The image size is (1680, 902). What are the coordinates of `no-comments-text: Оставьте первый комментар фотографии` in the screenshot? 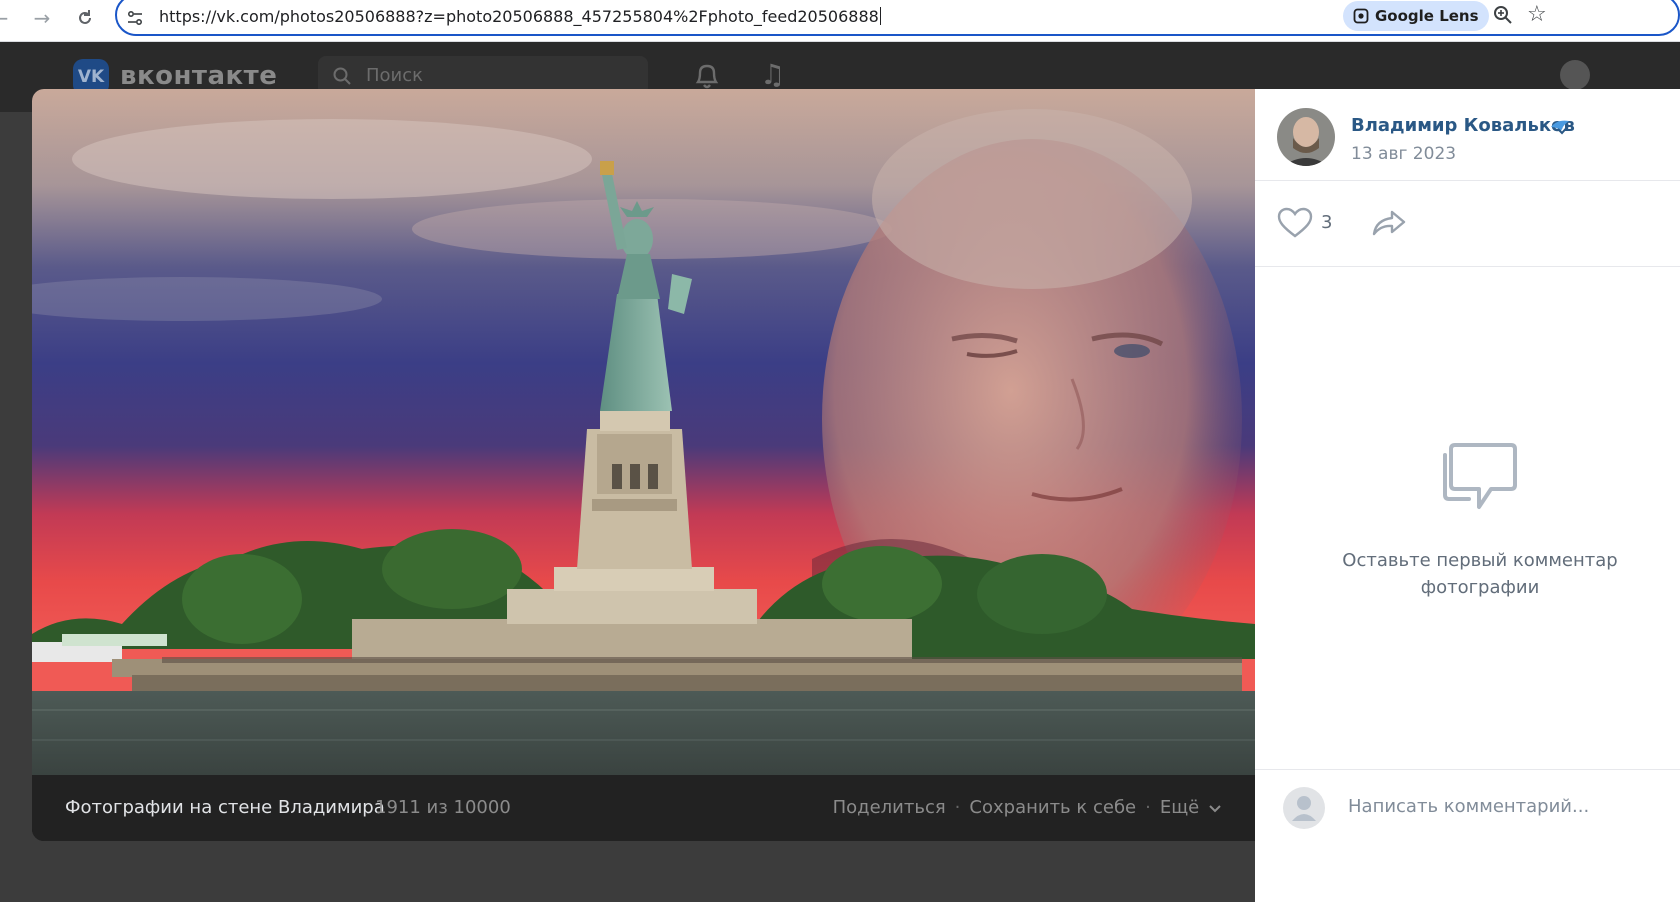 It's located at (1480, 574).